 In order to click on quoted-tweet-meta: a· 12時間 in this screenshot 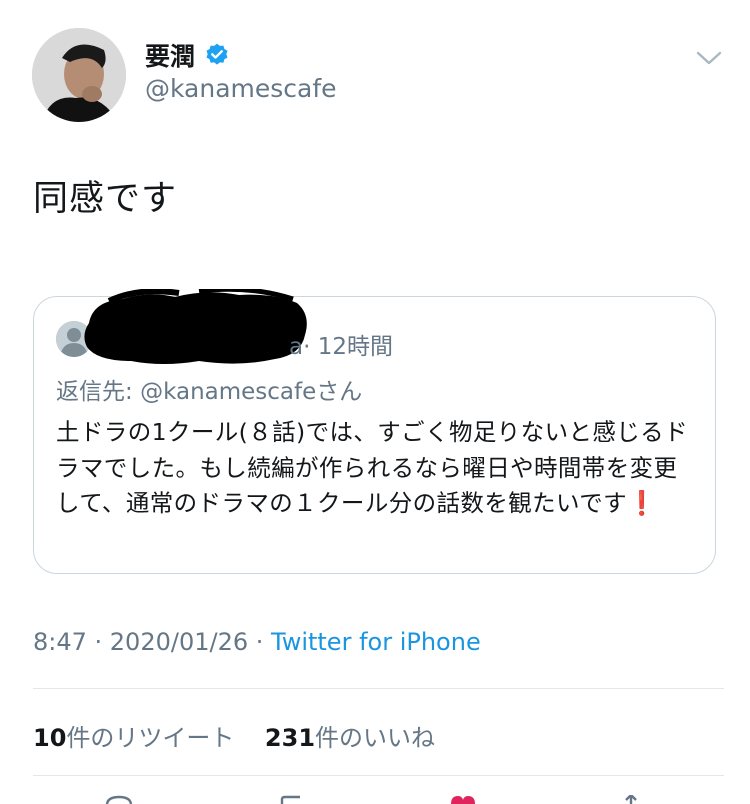, I will do `click(341, 344)`.